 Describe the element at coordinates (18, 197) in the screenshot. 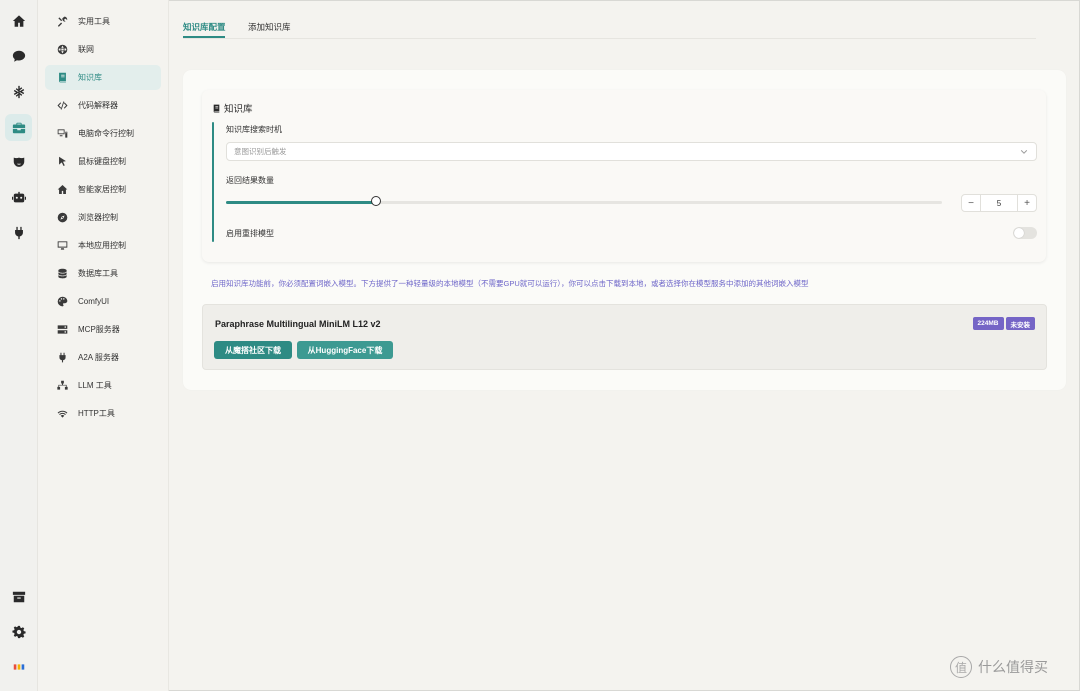

I see `robot-icon` at that location.